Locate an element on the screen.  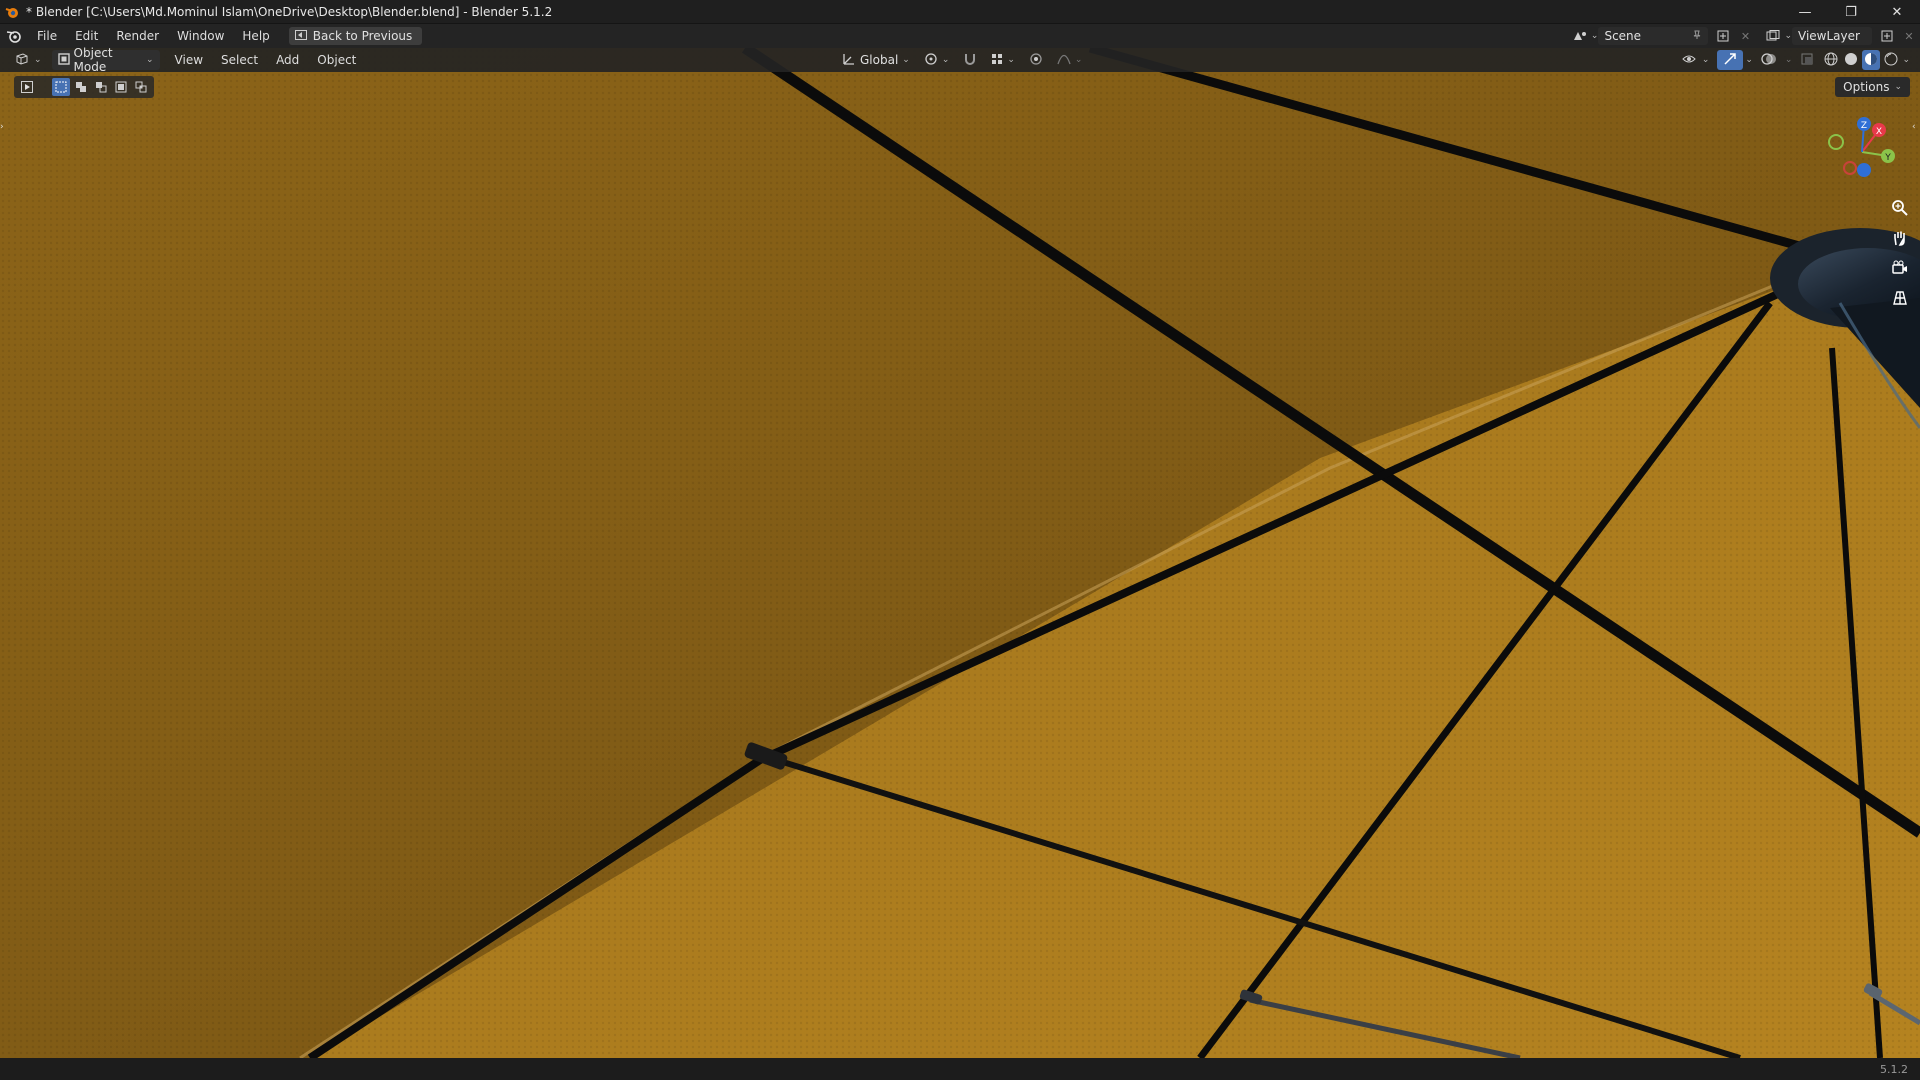
minimize-button: — is located at coordinates (1805, 12).